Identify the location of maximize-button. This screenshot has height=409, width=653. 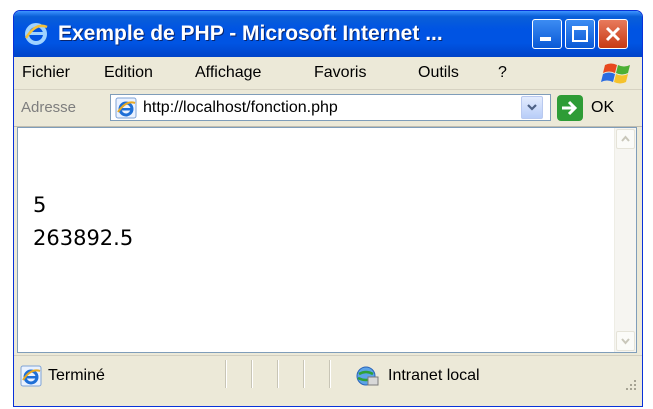
(580, 34).